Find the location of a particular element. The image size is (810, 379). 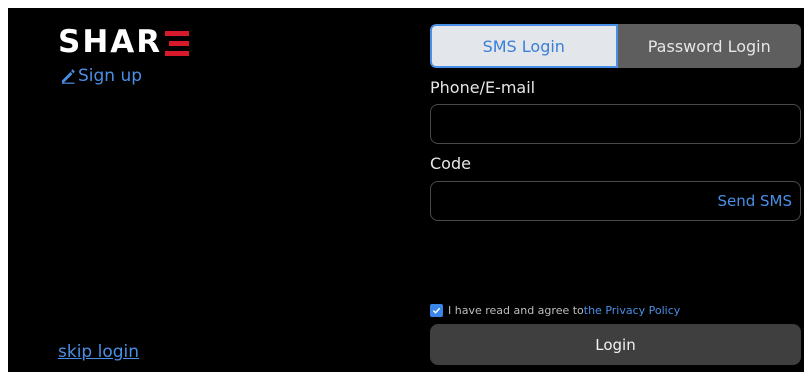

send-sms-button: Send SMS is located at coordinates (758, 201).